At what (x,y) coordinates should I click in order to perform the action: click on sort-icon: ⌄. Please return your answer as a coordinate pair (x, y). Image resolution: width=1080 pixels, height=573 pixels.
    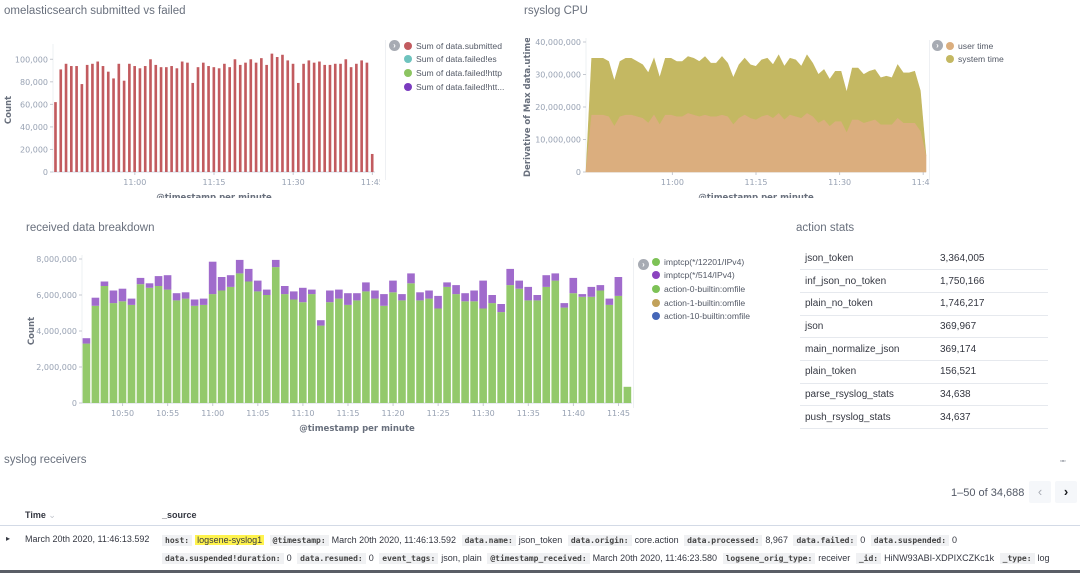
    Looking at the image, I should click on (52, 515).